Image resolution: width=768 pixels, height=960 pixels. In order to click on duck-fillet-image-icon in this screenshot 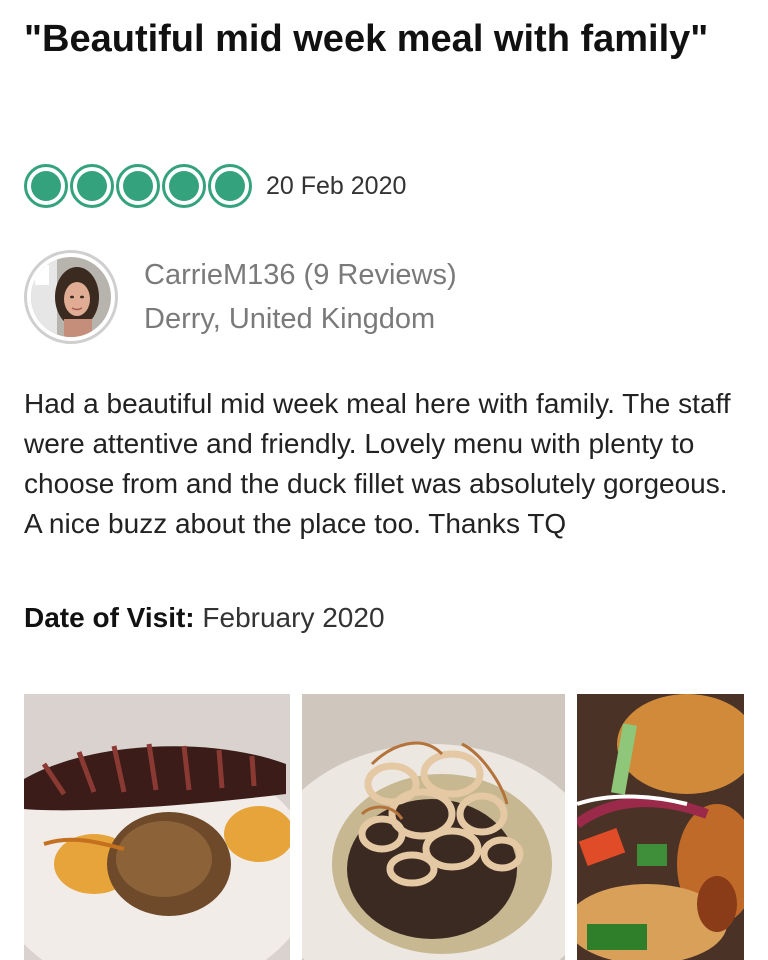, I will do `click(157, 827)`.